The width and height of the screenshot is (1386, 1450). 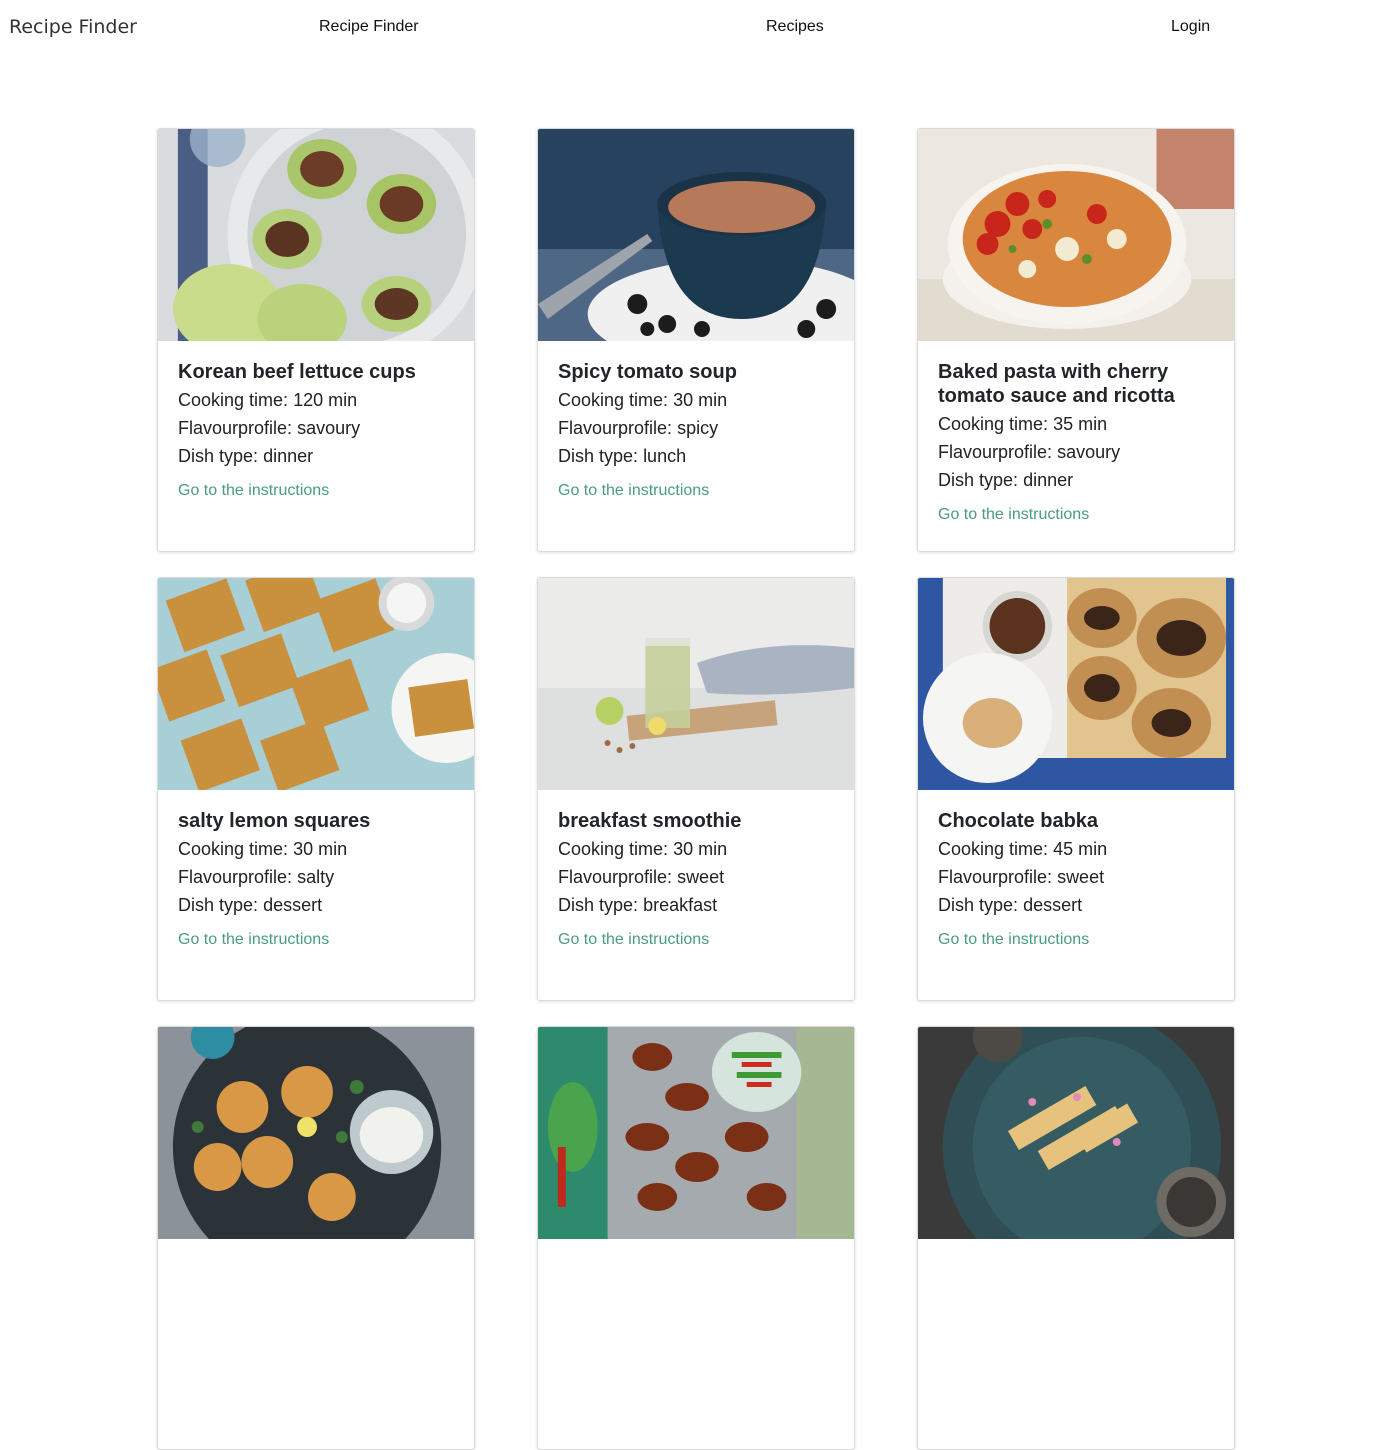 I want to click on dish-type-value: lunch, so click(x=665, y=456).